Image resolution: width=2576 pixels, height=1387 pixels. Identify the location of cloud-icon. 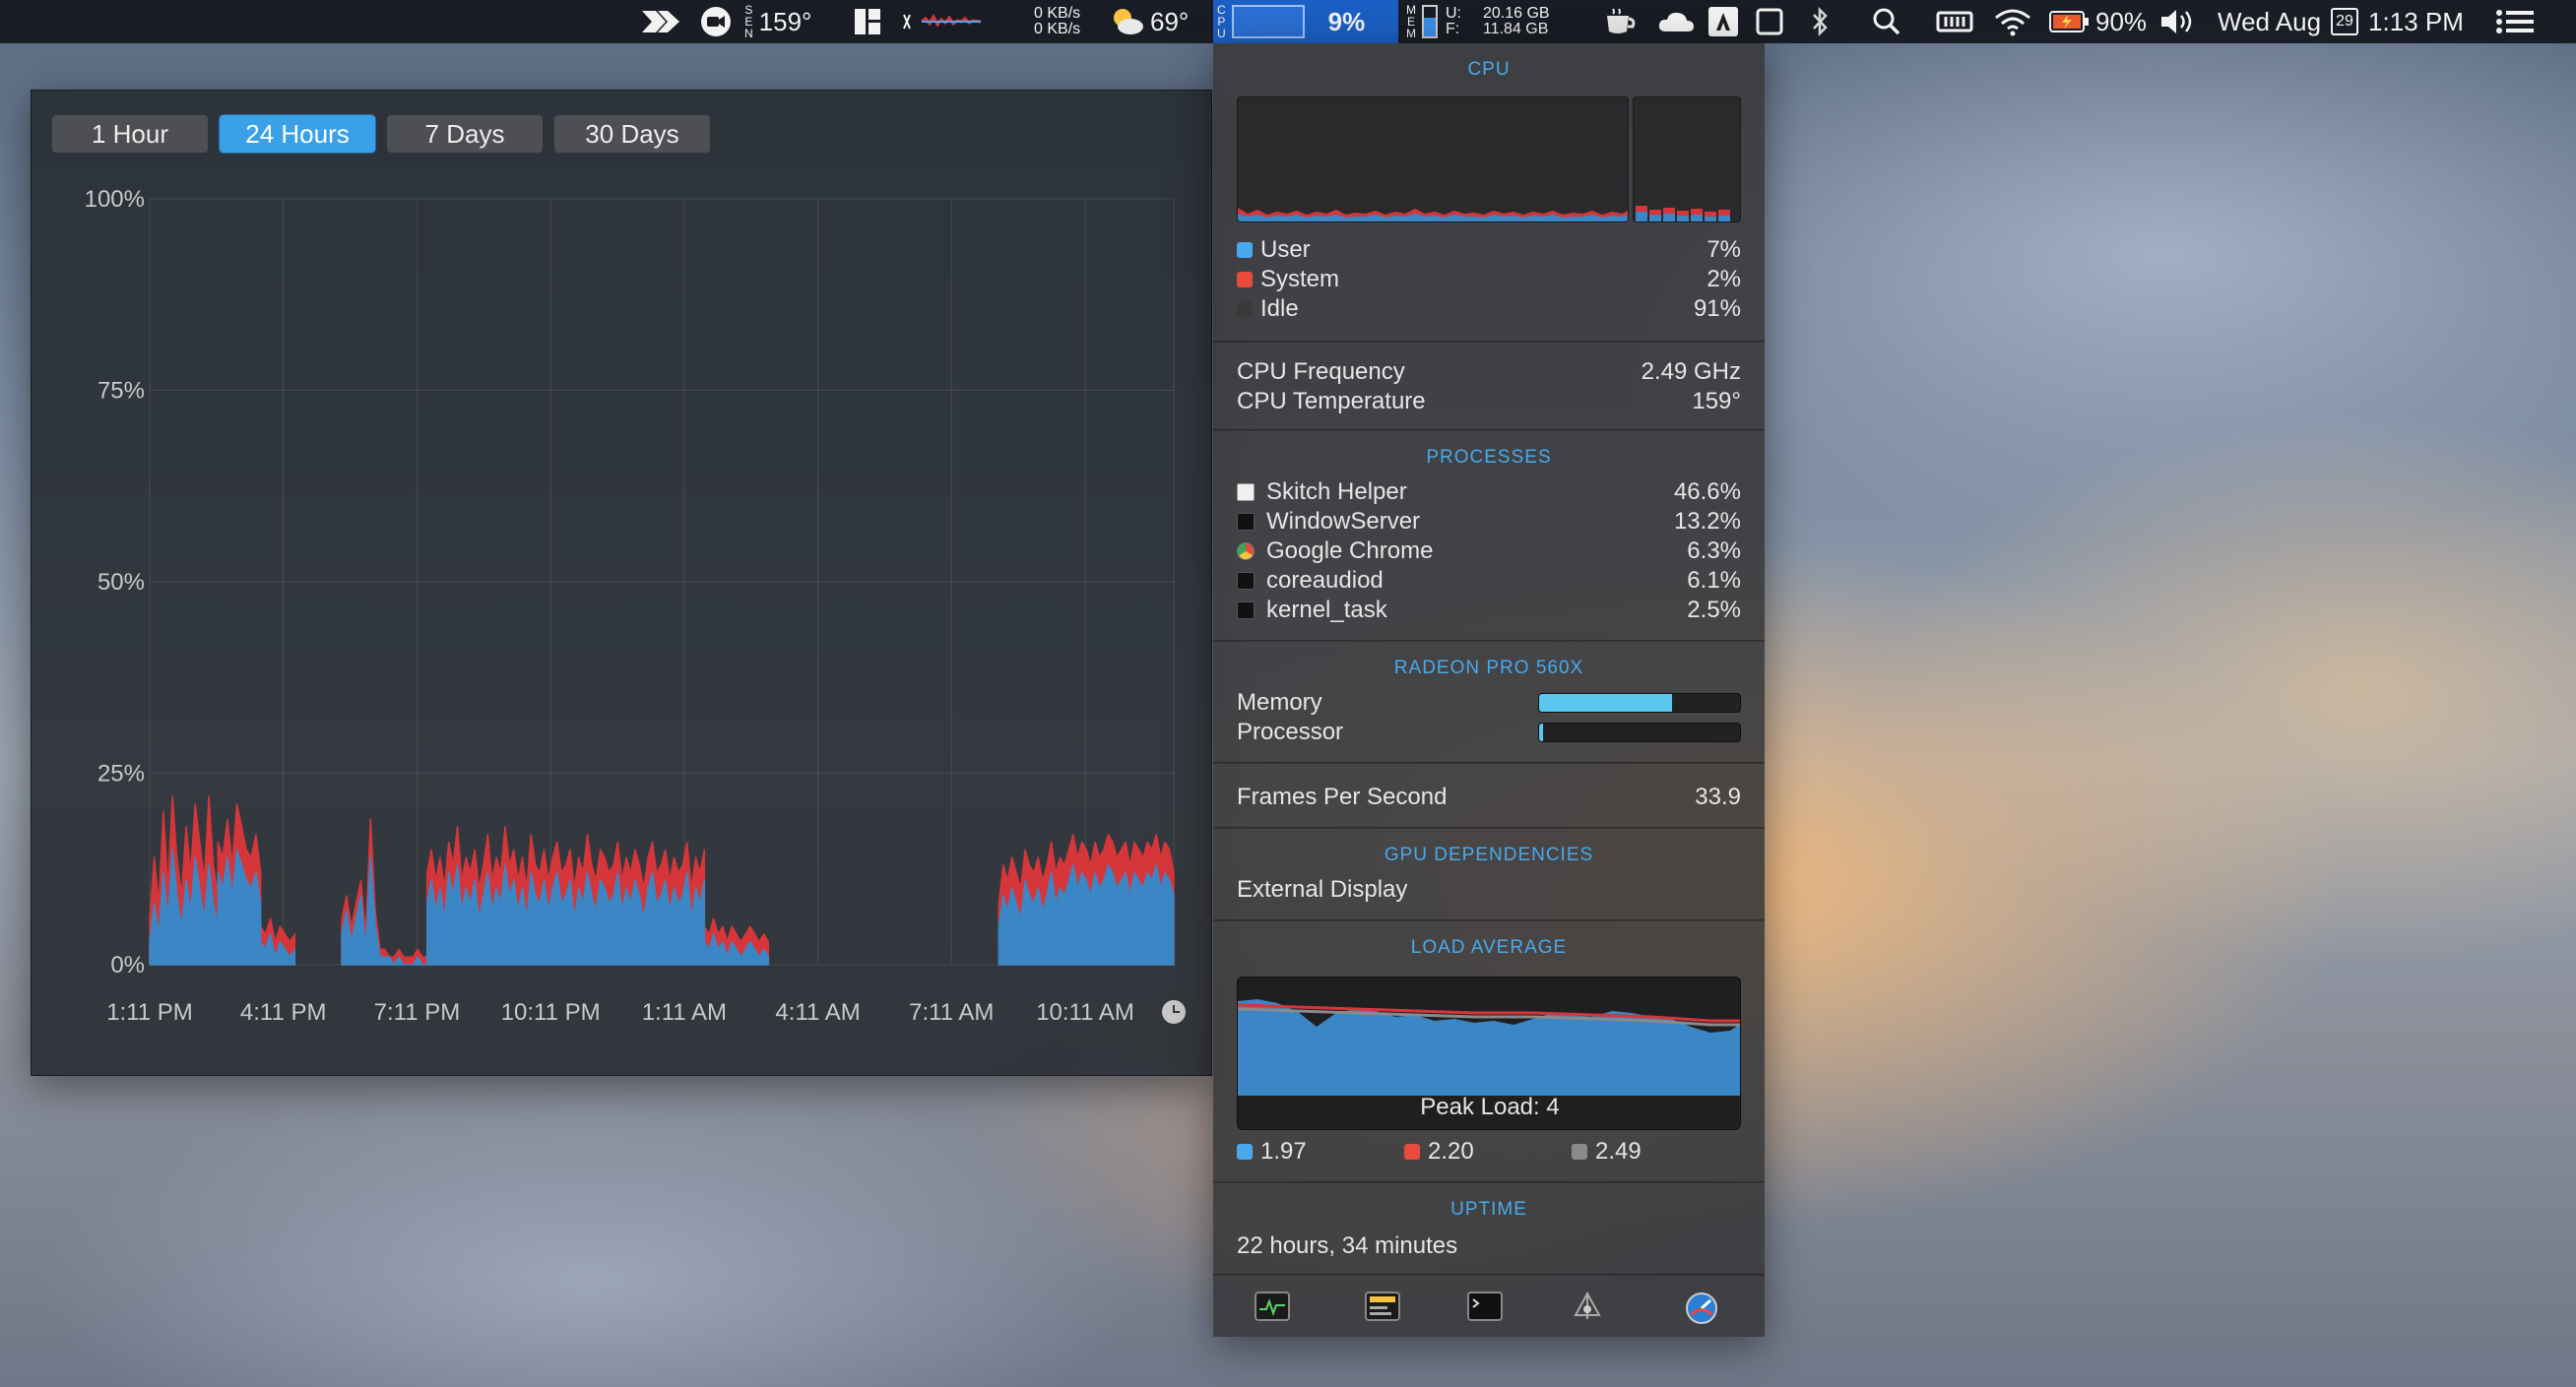
(1676, 22).